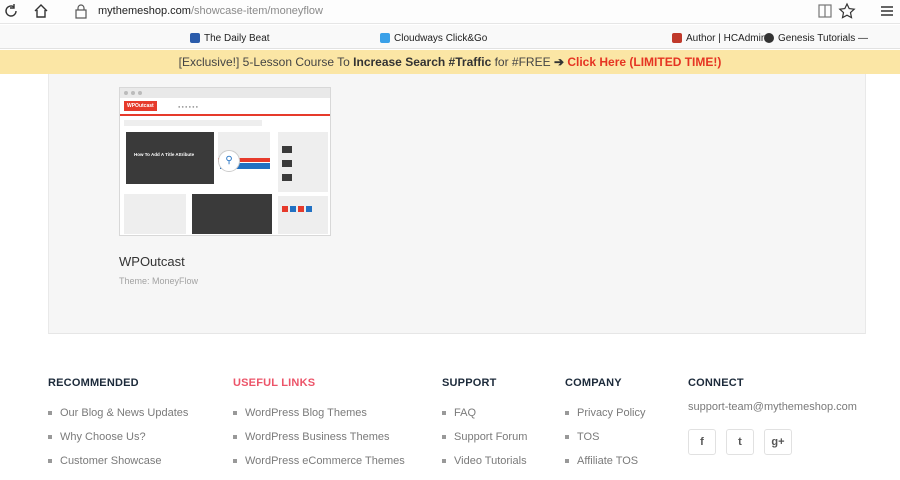 The height and width of the screenshot is (480, 900). I want to click on showcase-item-title: WPOutcast, so click(152, 261).